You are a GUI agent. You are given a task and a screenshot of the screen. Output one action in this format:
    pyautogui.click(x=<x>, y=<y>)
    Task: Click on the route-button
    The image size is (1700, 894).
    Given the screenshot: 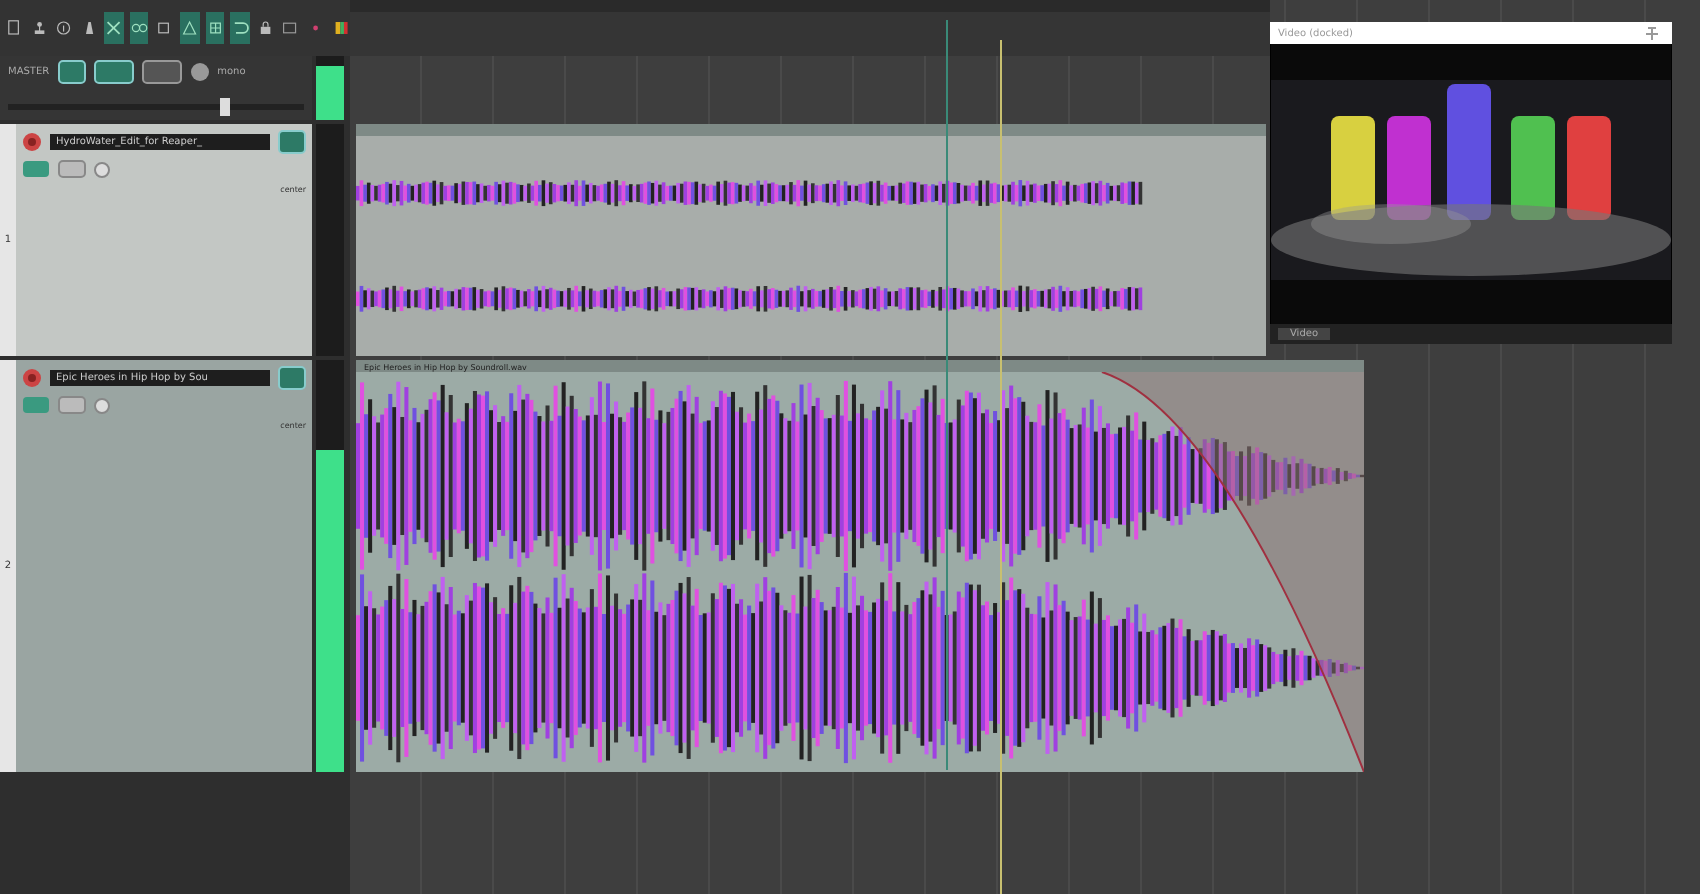 What is the action you would take?
    pyautogui.click(x=113, y=72)
    